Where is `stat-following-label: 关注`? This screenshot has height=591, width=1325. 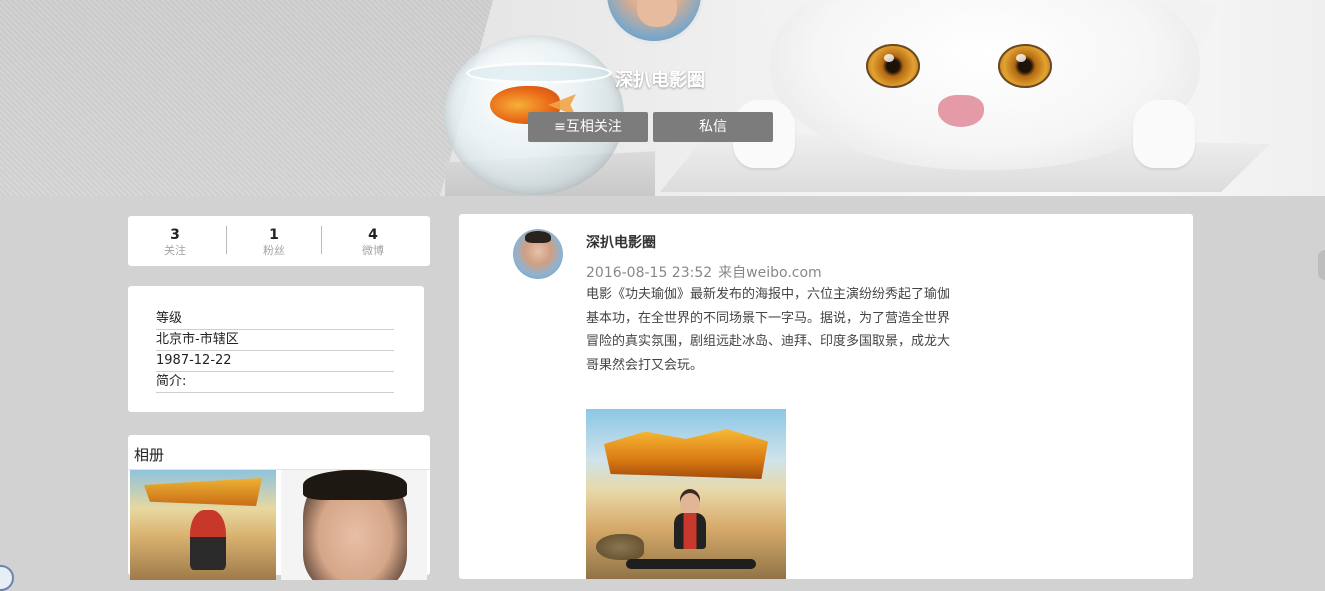 stat-following-label: 关注 is located at coordinates (175, 250).